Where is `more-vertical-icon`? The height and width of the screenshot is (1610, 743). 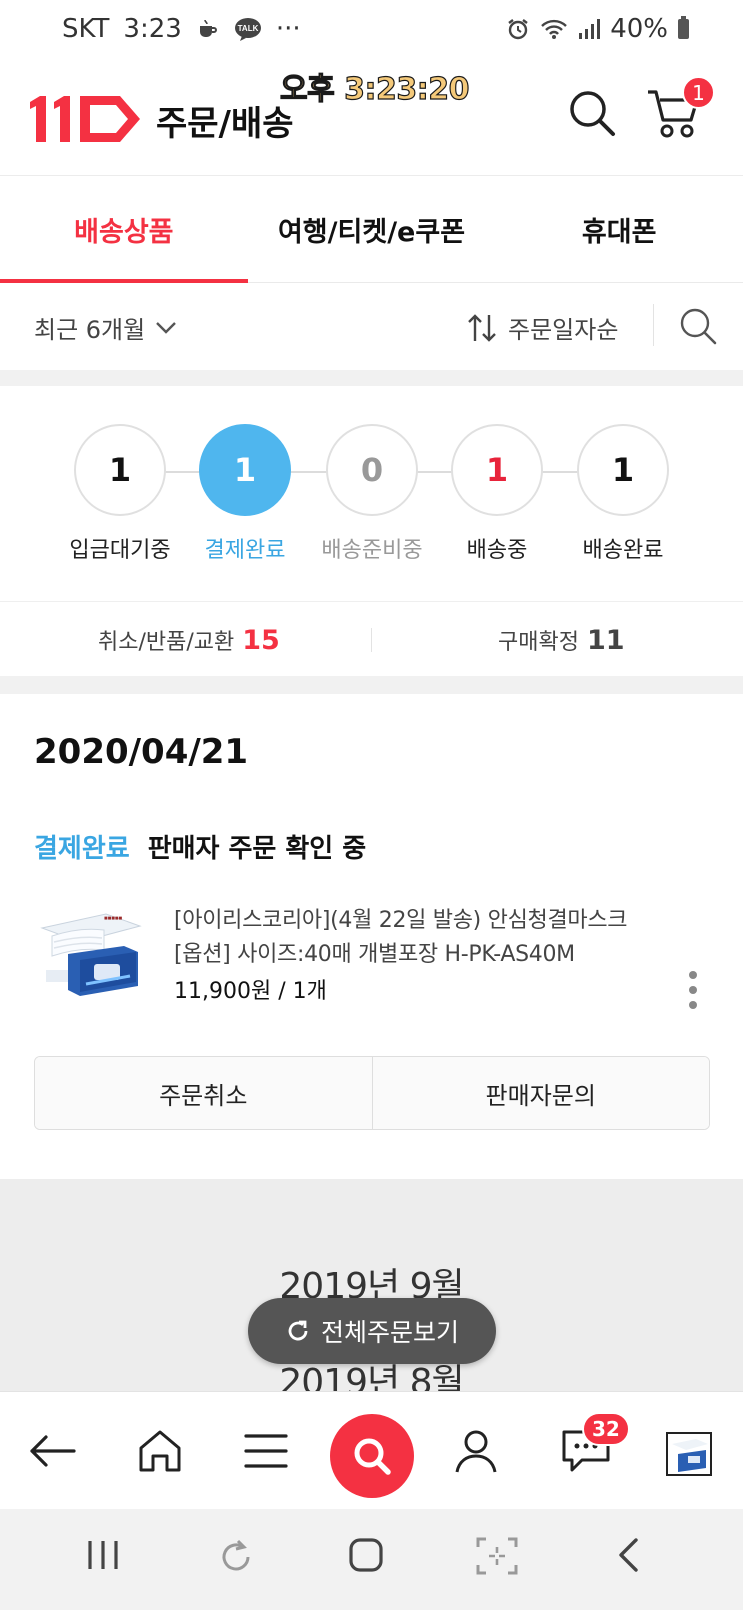
more-vertical-icon is located at coordinates (693, 990).